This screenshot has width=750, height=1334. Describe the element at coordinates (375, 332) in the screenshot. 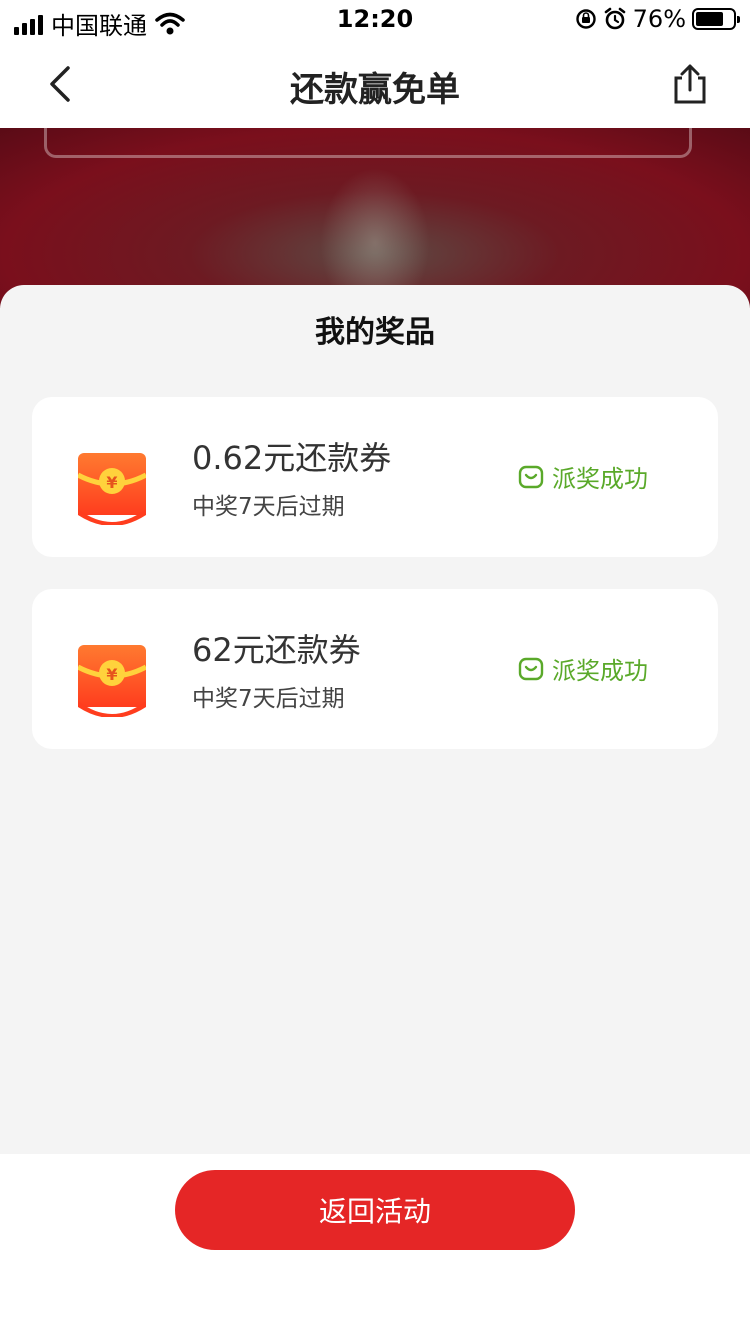

I see `sheet-title: 我的奖品` at that location.